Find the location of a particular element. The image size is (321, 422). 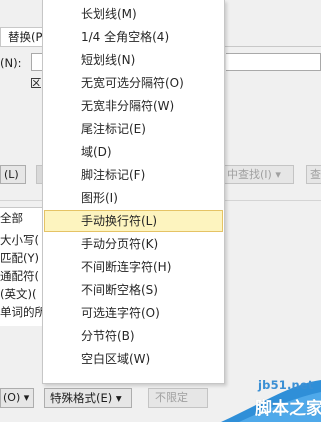

find-what-input-end is located at coordinates (273, 62).